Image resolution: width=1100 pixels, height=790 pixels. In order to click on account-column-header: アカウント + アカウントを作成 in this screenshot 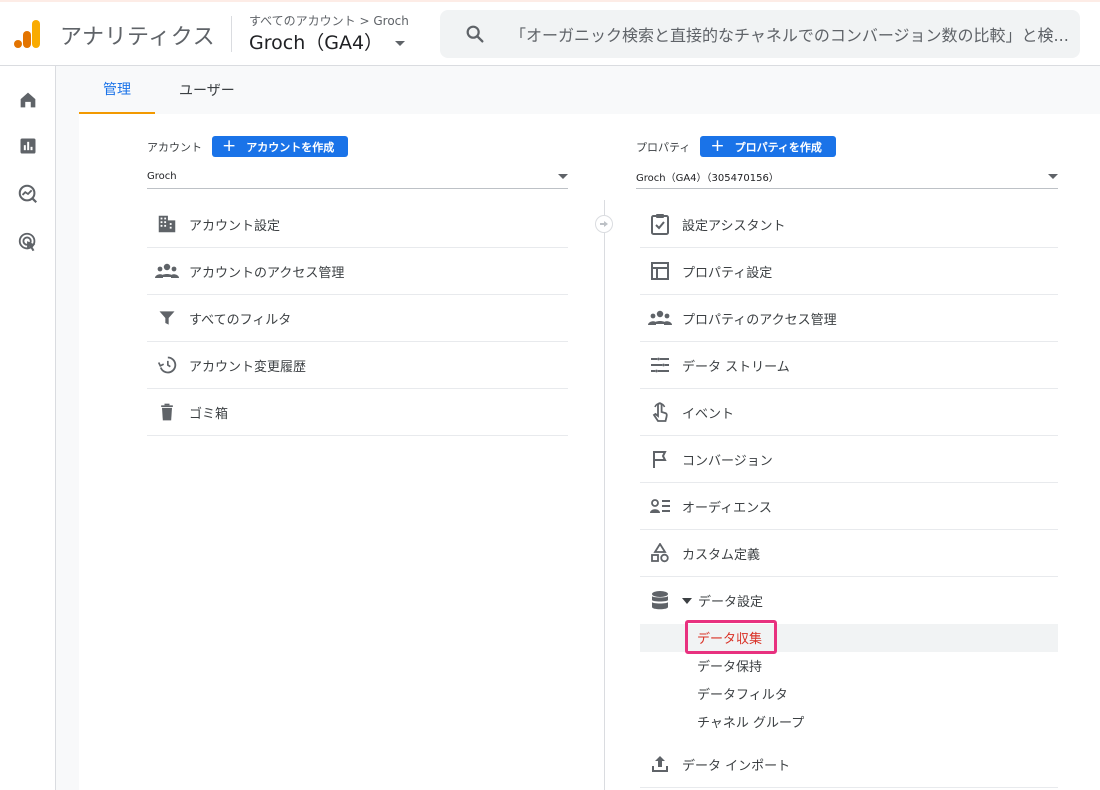, I will do `click(248, 146)`.